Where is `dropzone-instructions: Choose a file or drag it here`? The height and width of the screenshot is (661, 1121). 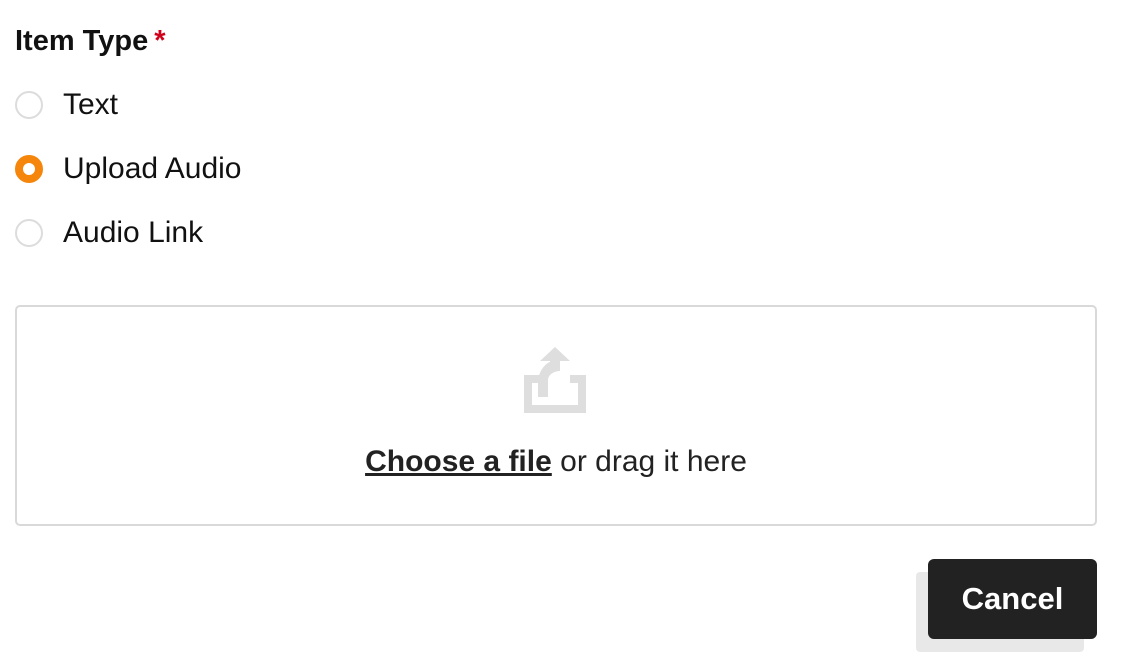 dropzone-instructions: Choose a file or drag it here is located at coordinates (556, 462).